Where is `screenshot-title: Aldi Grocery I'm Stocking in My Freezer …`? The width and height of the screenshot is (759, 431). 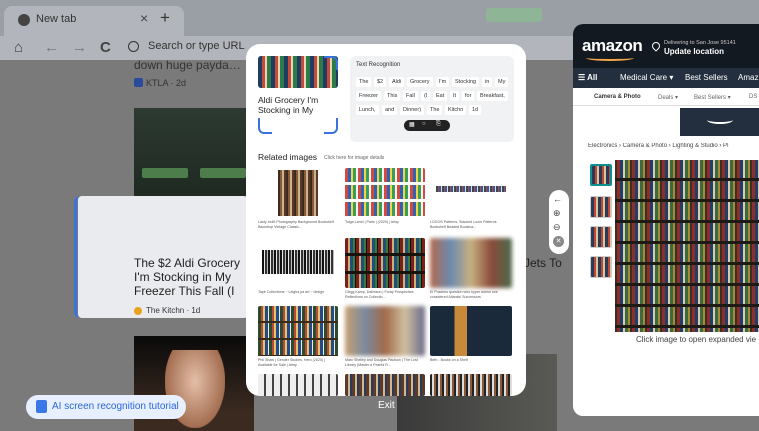 screenshot-title: Aldi Grocery I'm Stocking in My Freezer … is located at coordinates (293, 106).